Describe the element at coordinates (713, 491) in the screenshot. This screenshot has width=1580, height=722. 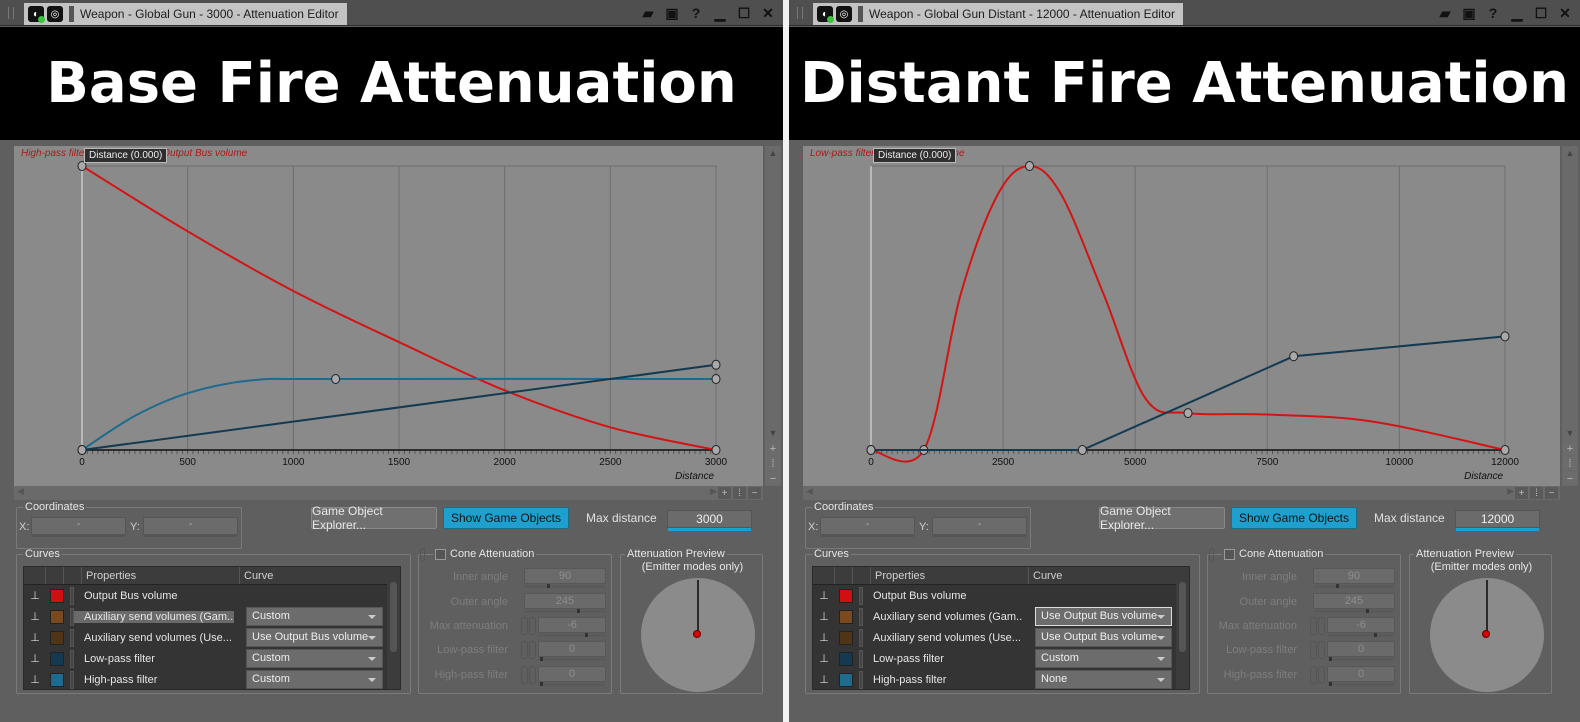
I see `scroll-right-icon: ▶` at that location.